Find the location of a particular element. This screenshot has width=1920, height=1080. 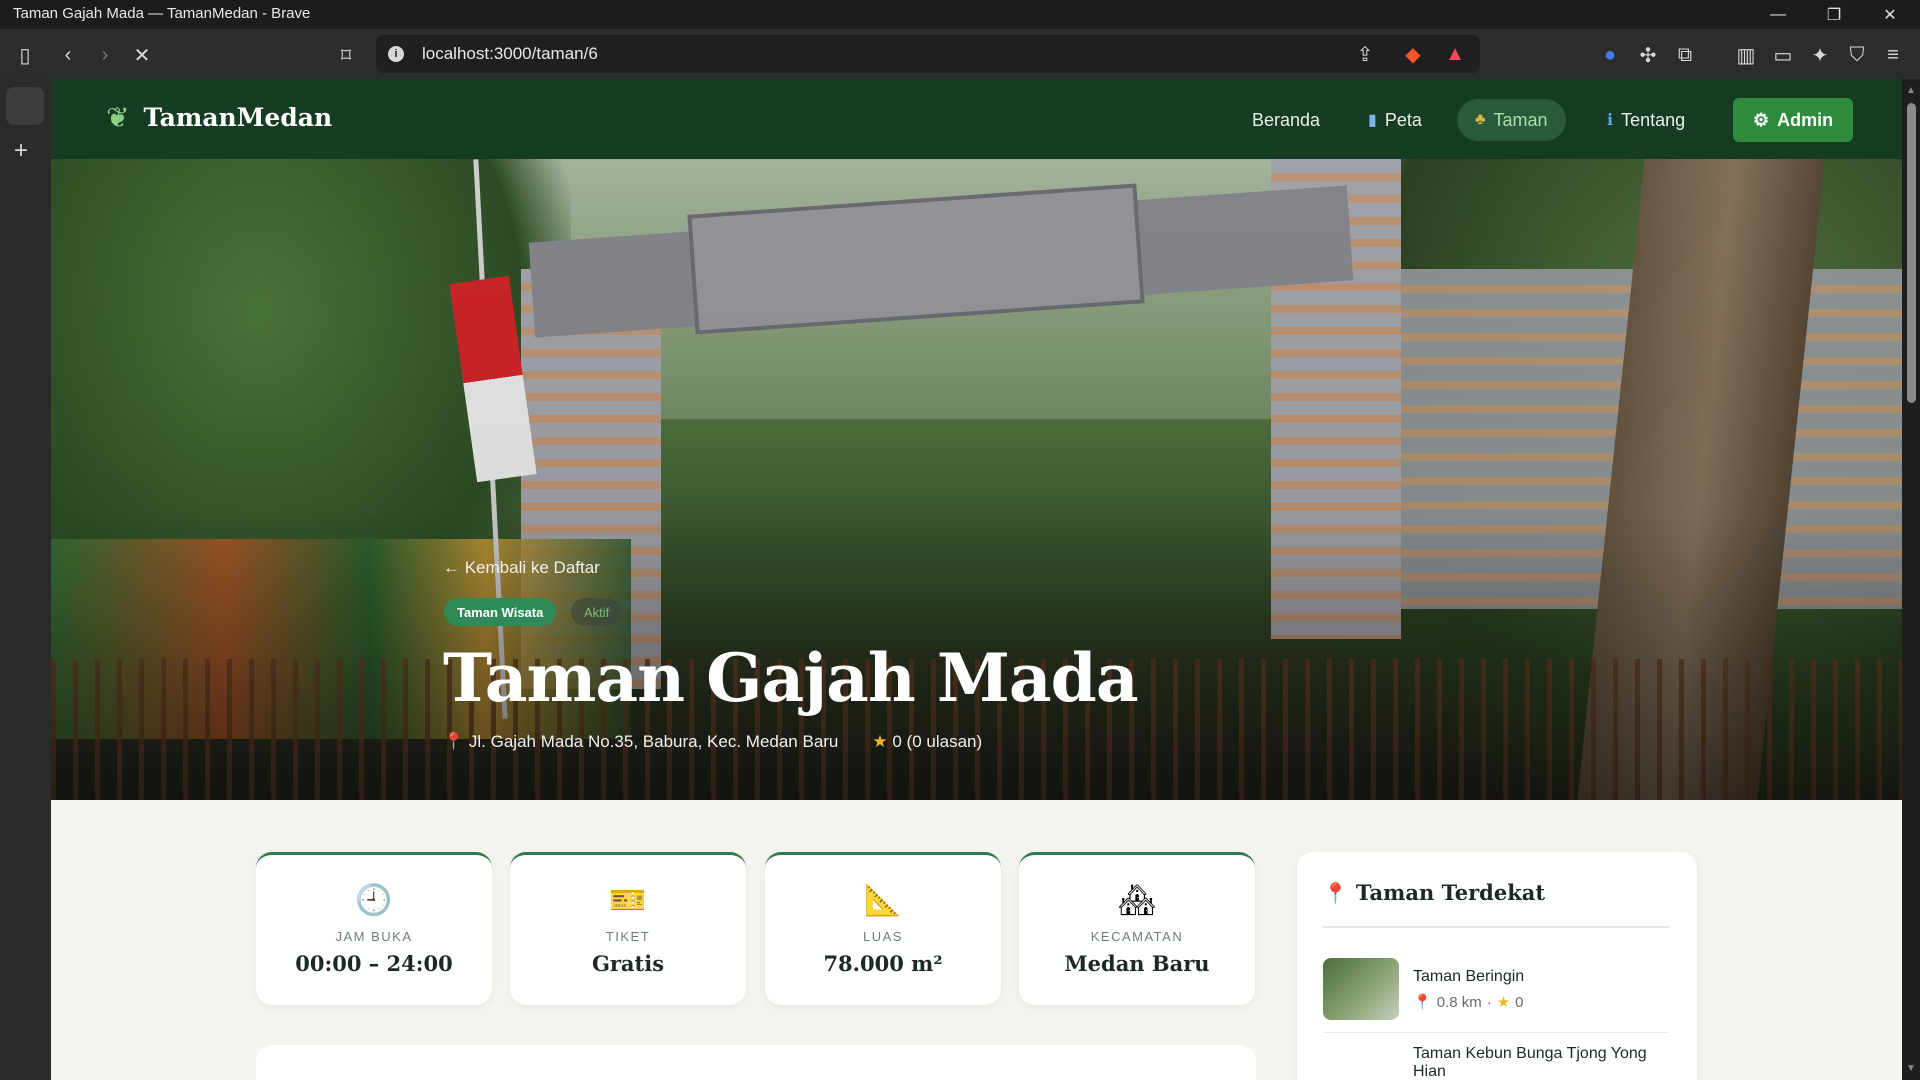

close-icon: ✕ is located at coordinates (1890, 15).